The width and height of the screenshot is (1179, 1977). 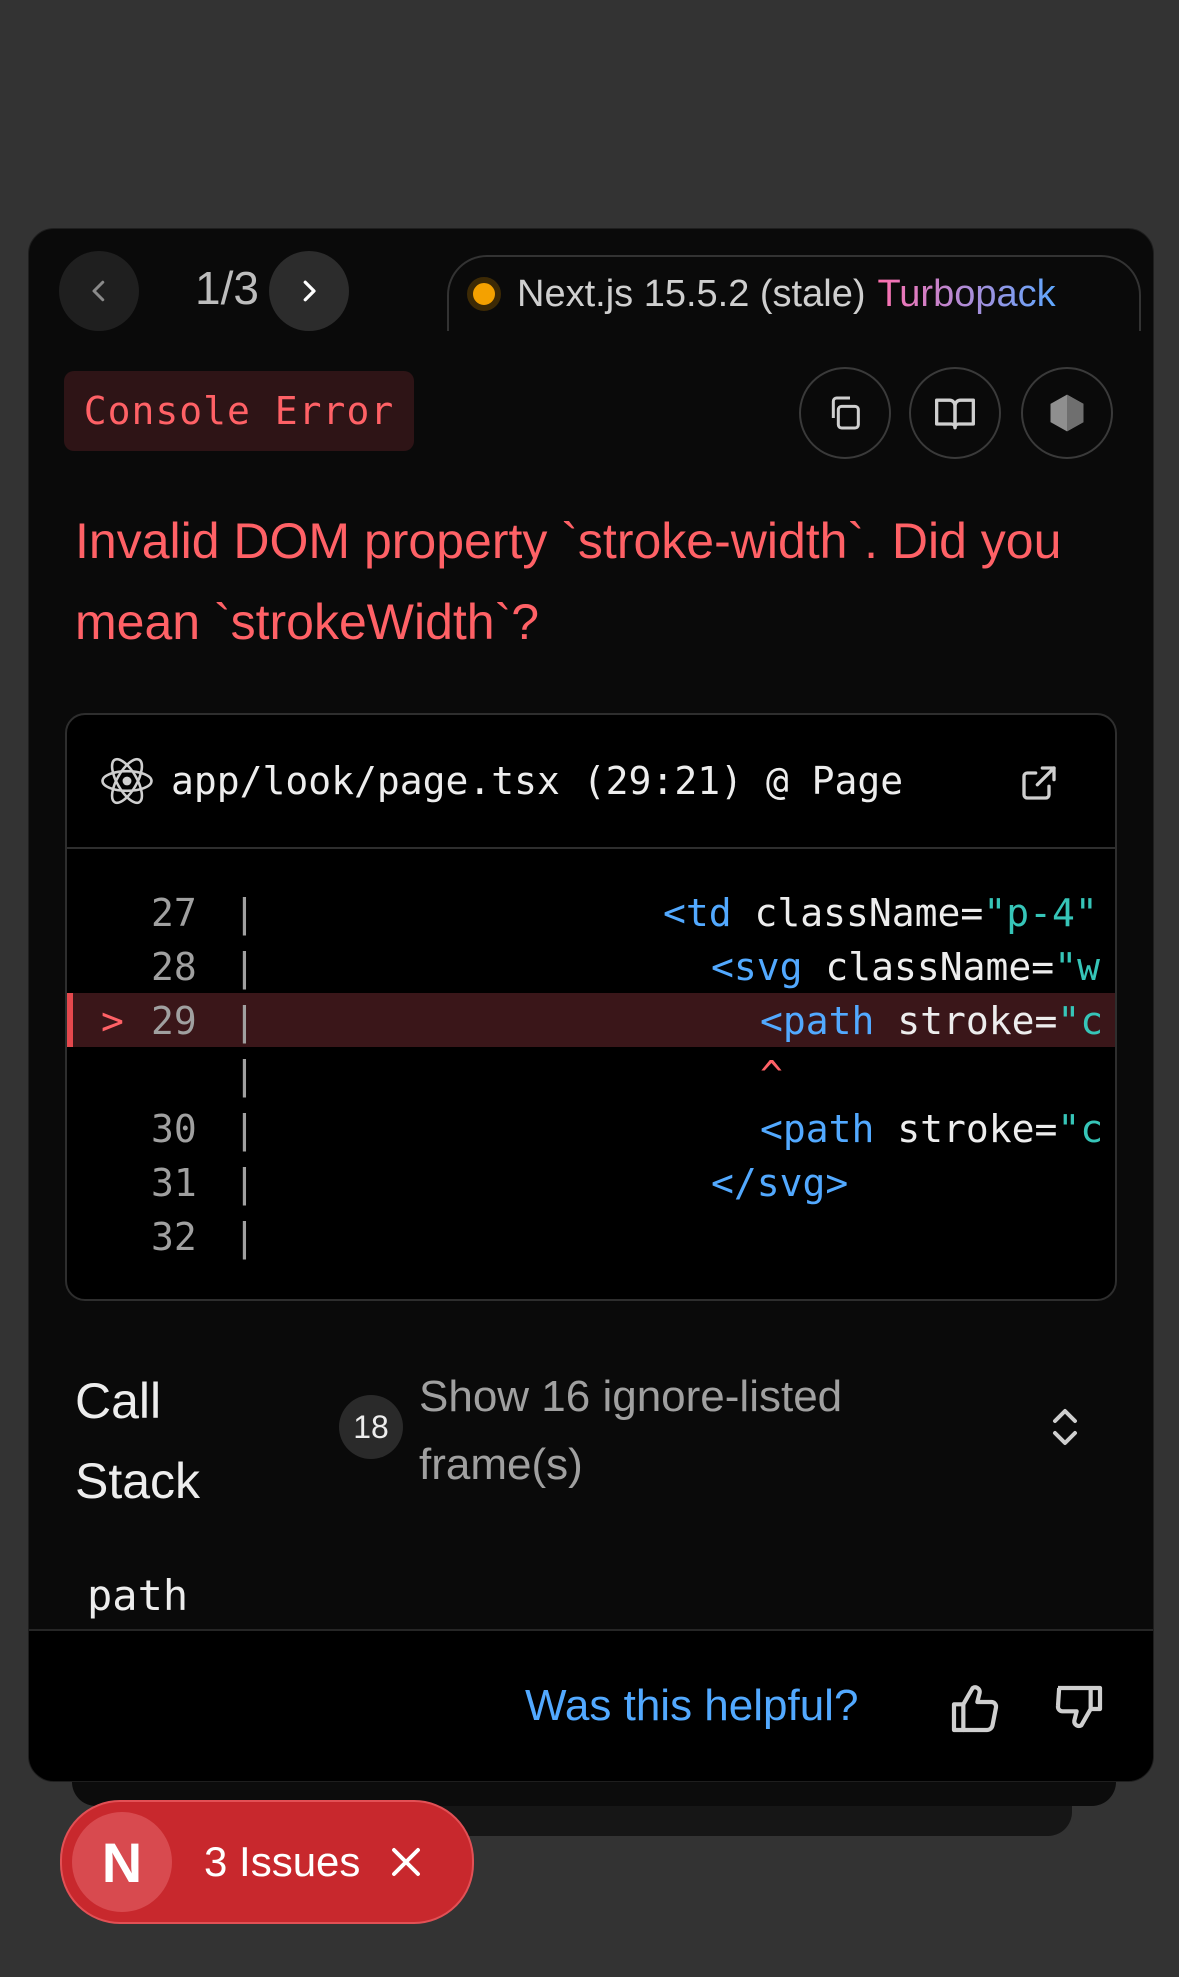 I want to click on version-label: Next.js 15.5.2 (stale), so click(x=691, y=293).